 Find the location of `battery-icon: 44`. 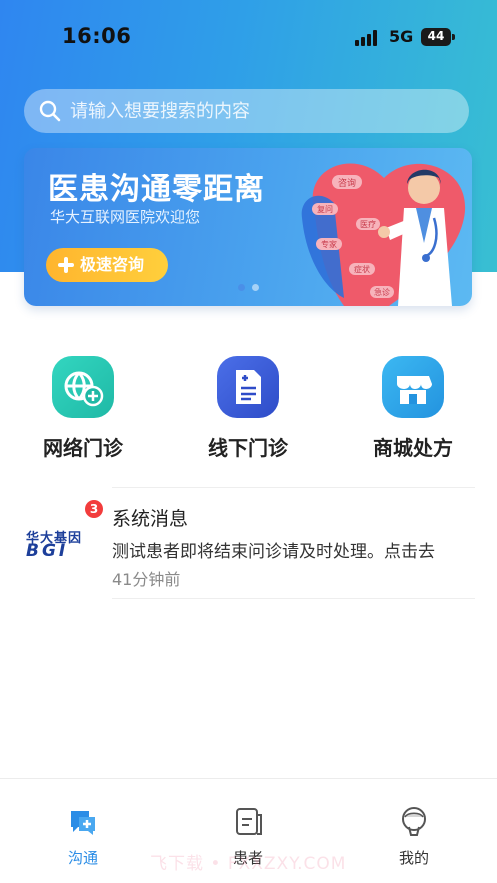

battery-icon: 44 is located at coordinates (436, 37).